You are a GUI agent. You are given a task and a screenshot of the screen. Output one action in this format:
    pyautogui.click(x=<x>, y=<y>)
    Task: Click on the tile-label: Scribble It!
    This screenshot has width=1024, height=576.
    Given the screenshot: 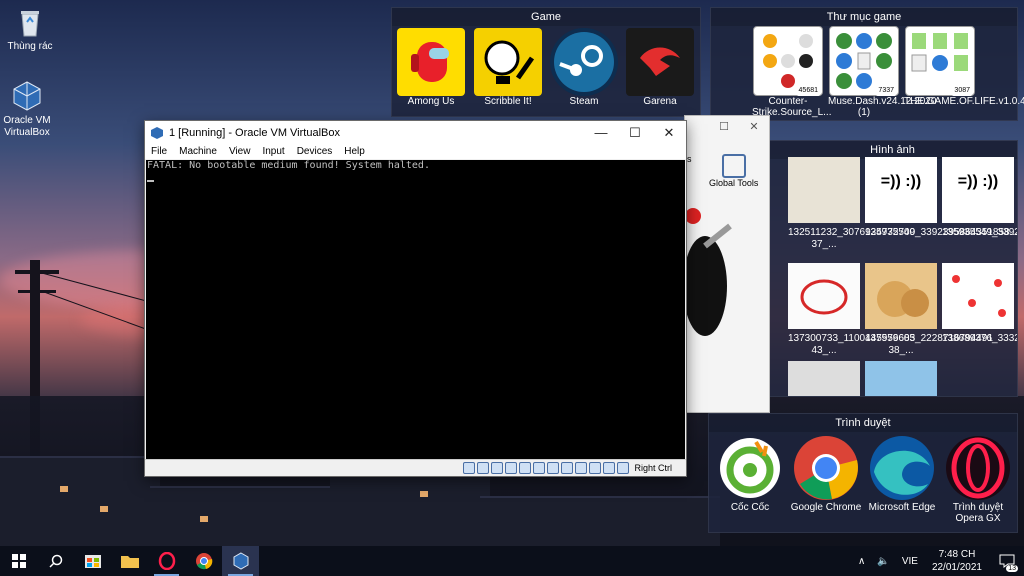 What is the action you would take?
    pyautogui.click(x=508, y=101)
    